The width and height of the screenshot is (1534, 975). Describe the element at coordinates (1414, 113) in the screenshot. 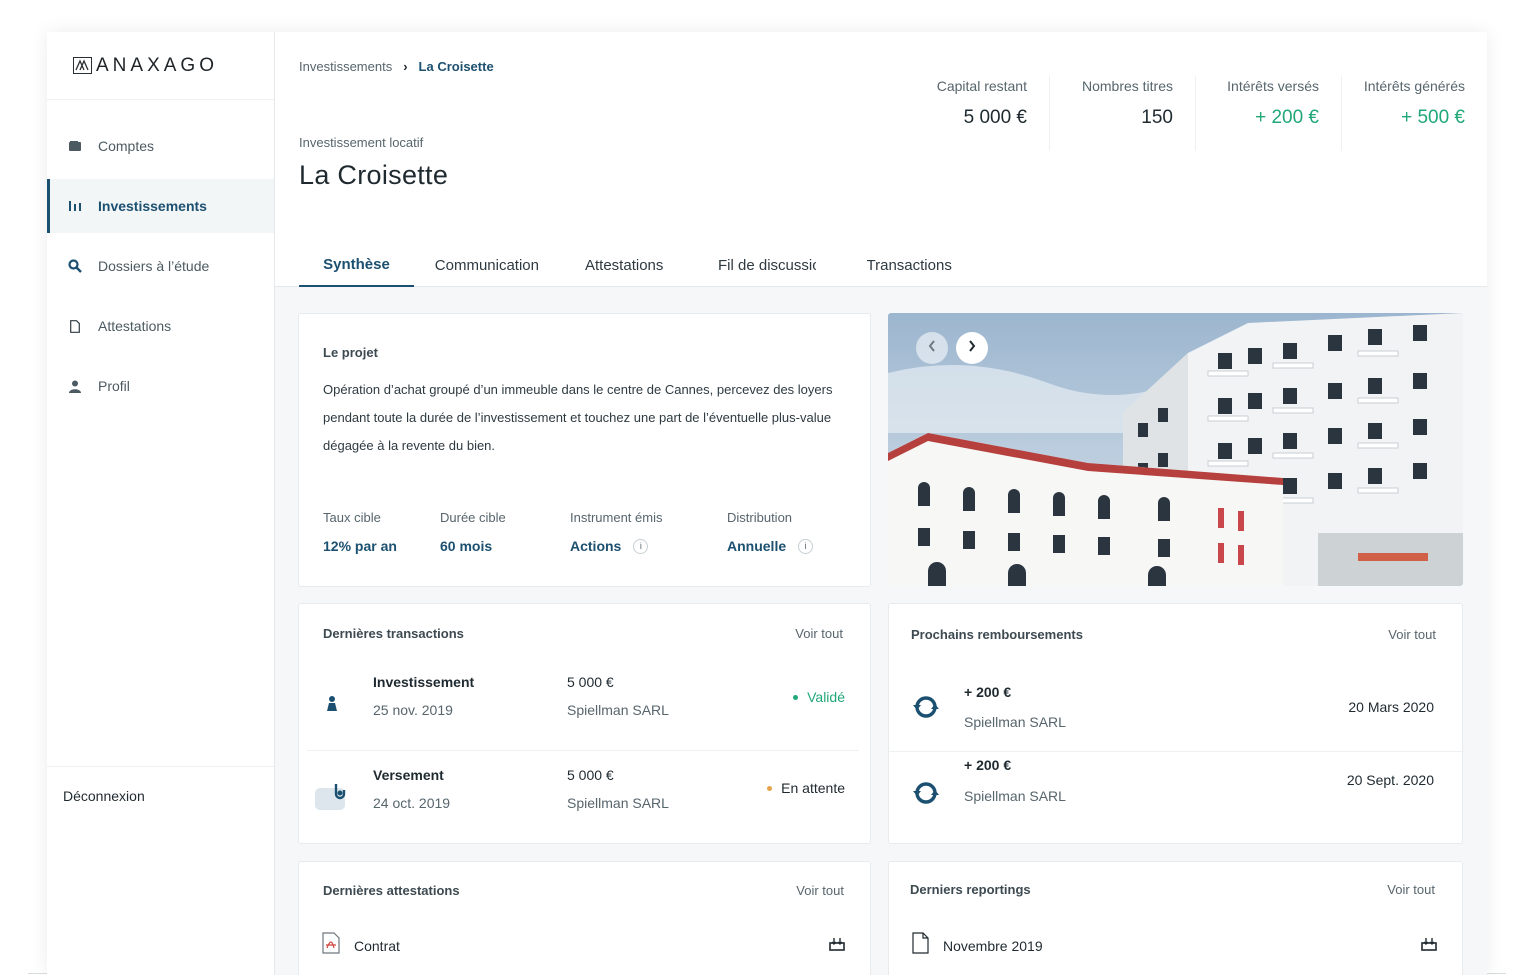

I see `stat-interets-generes: Intérêts générés + 500 €` at that location.